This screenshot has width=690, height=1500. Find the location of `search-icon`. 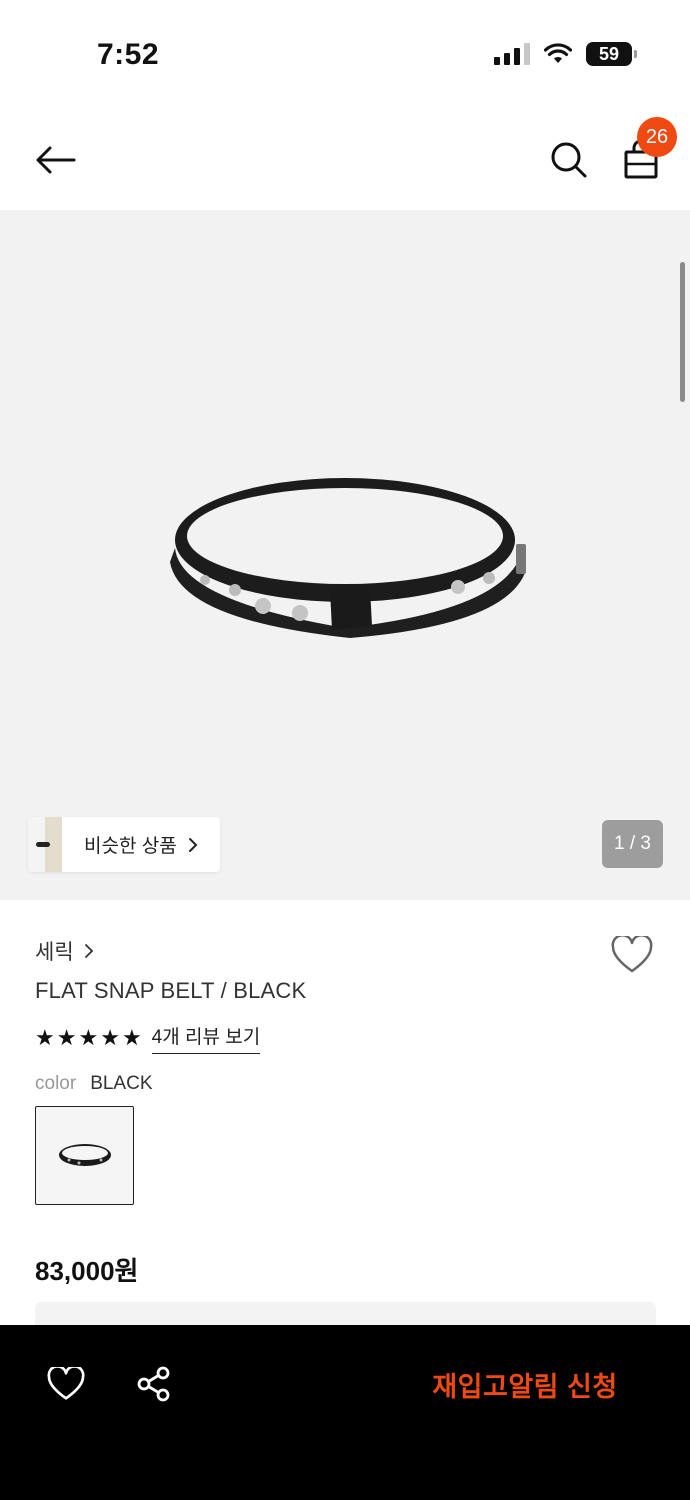

search-icon is located at coordinates (569, 160).